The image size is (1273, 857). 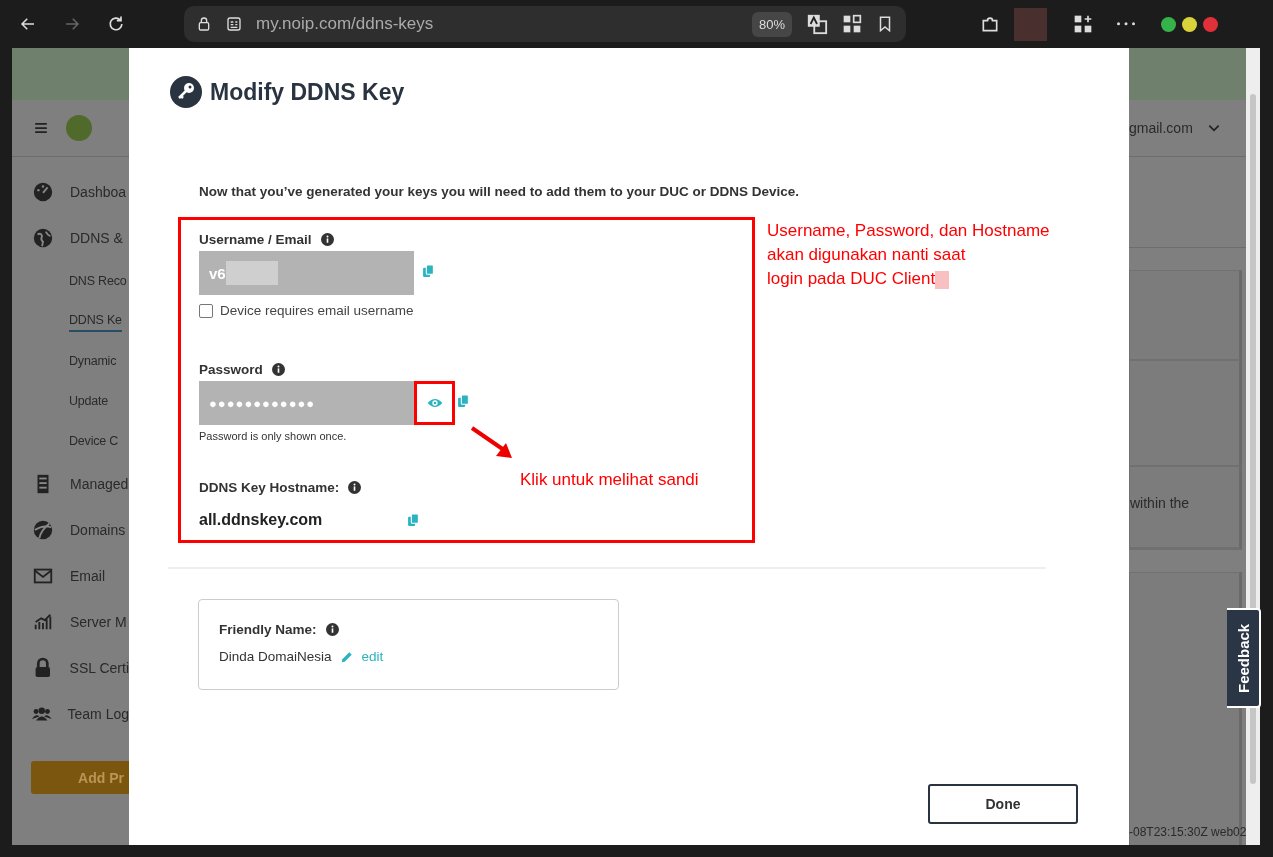 What do you see at coordinates (98, 281) in the screenshot?
I see `sidebar-item: DNS Reco` at bounding box center [98, 281].